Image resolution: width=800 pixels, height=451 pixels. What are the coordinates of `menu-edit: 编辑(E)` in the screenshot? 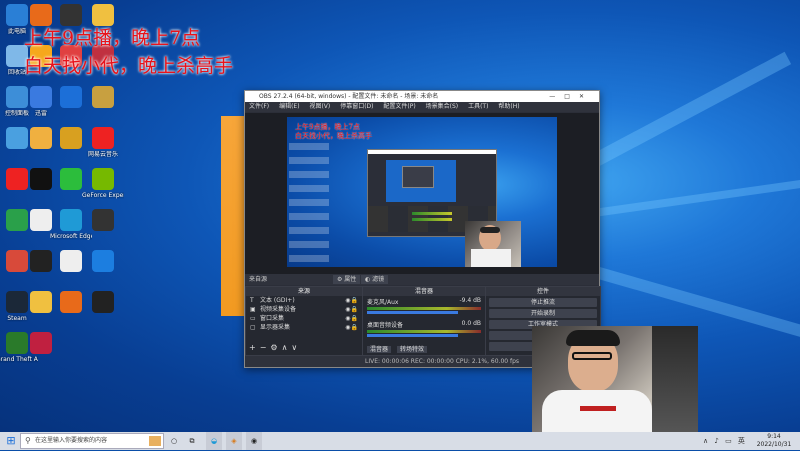 It's located at (289, 106).